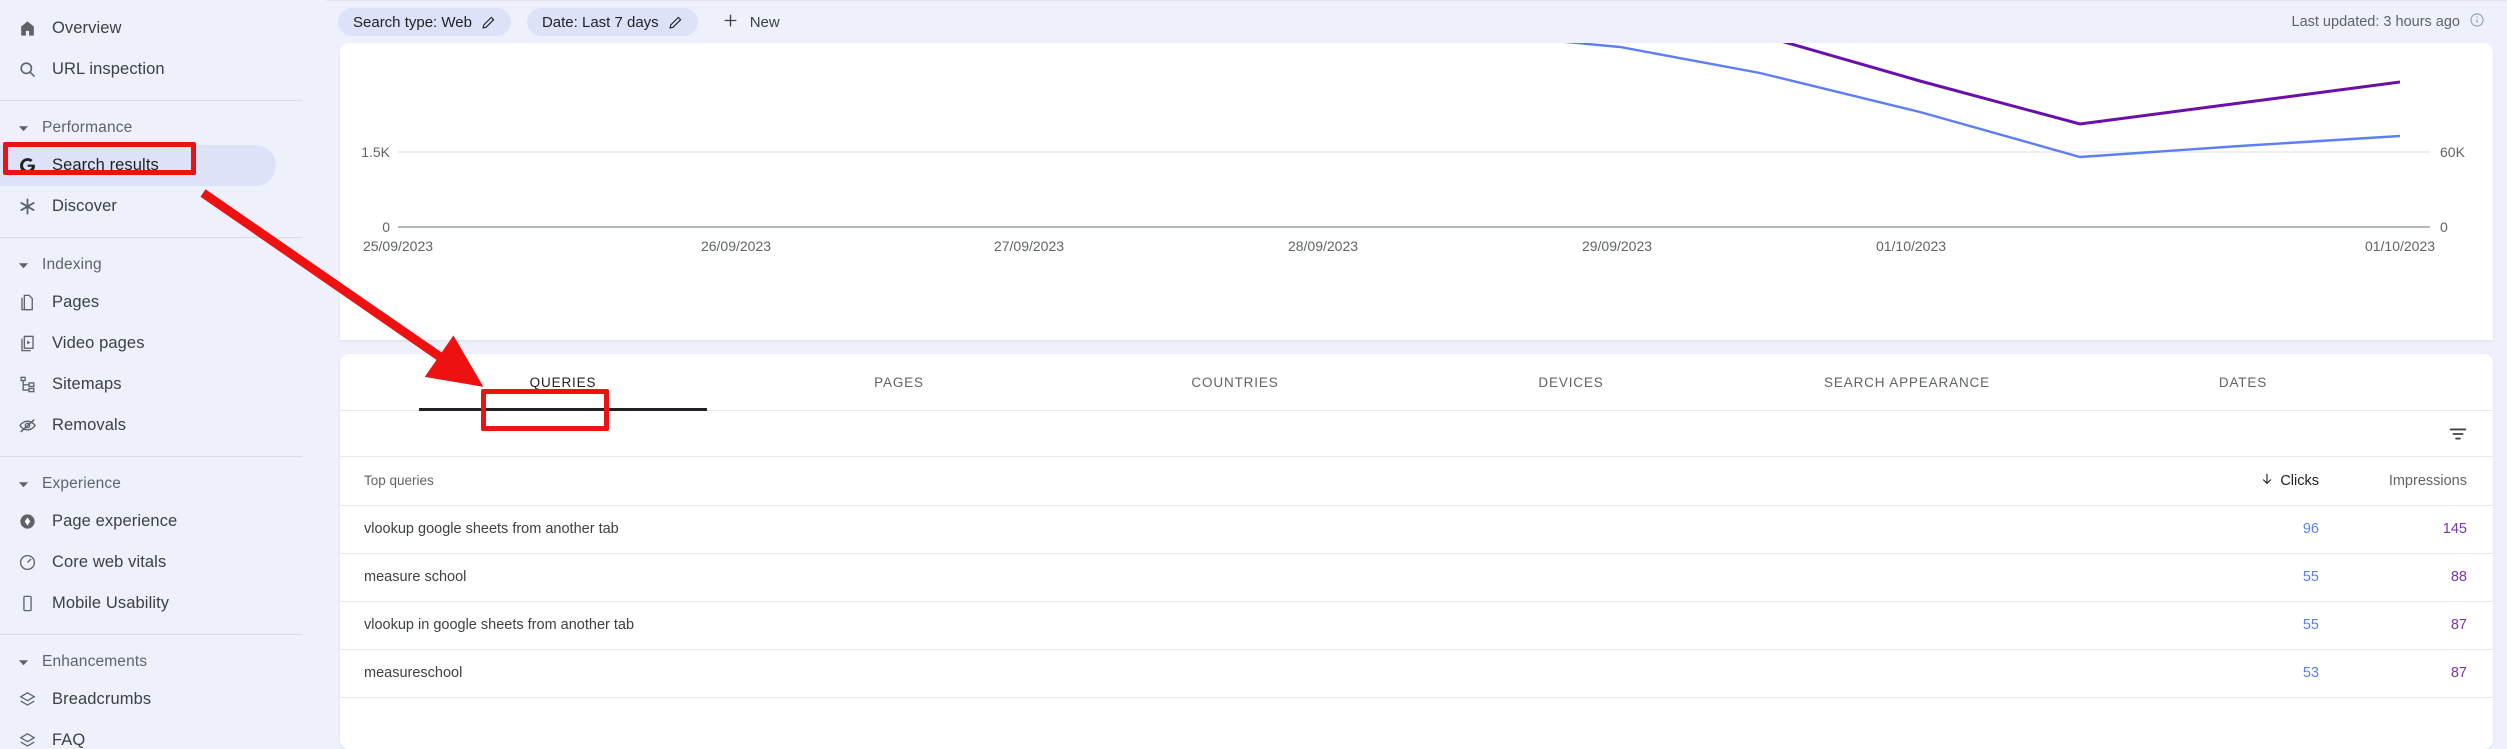 Image resolution: width=2507 pixels, height=749 pixels. Describe the element at coordinates (163, 425) in the screenshot. I see `sidebar-item-removals: Removals` at that location.